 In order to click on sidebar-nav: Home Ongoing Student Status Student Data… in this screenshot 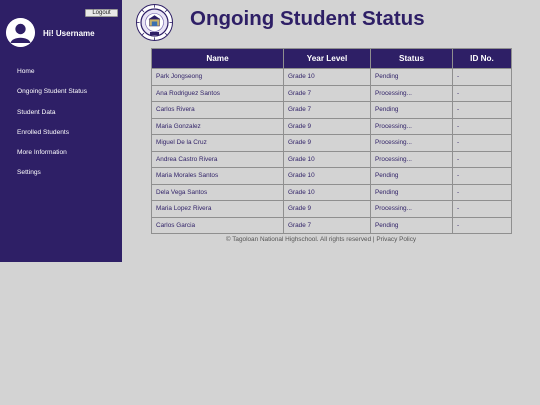, I will do `click(61, 124)`.